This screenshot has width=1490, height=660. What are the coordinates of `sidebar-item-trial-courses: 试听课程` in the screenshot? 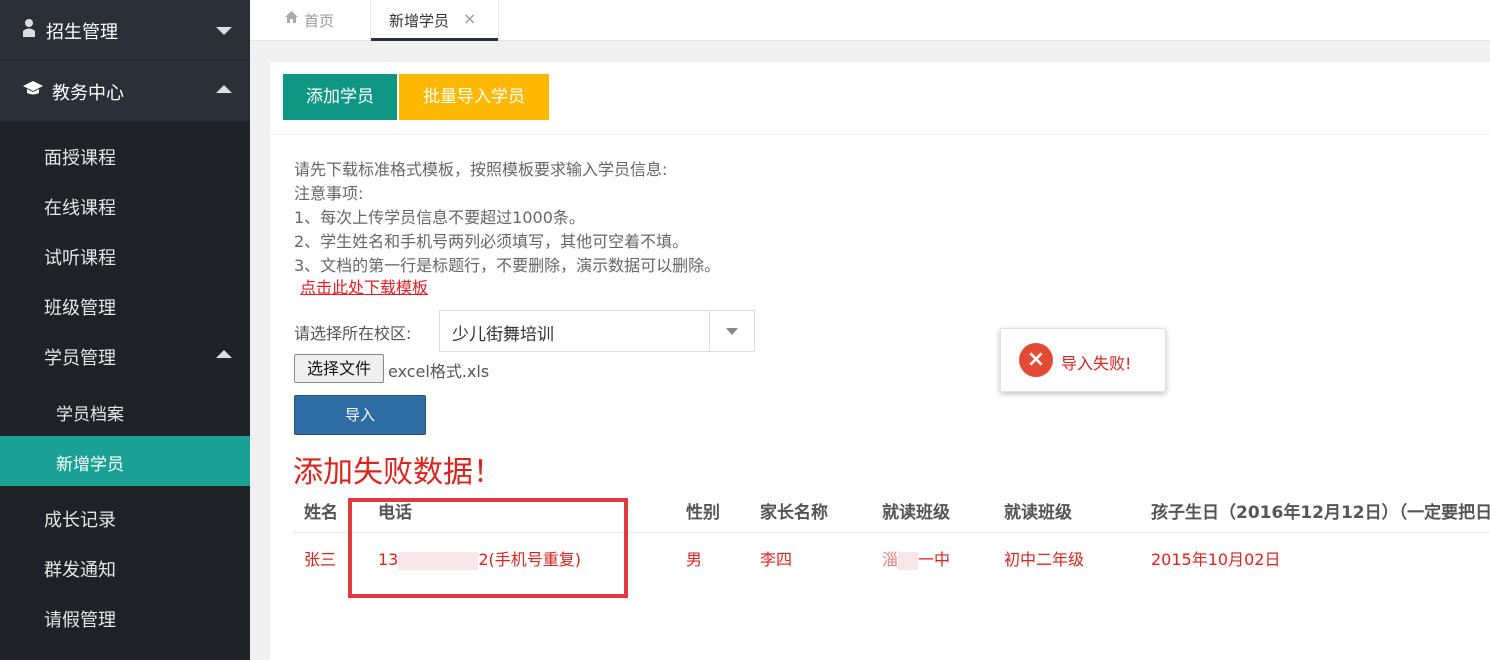 It's located at (125, 255).